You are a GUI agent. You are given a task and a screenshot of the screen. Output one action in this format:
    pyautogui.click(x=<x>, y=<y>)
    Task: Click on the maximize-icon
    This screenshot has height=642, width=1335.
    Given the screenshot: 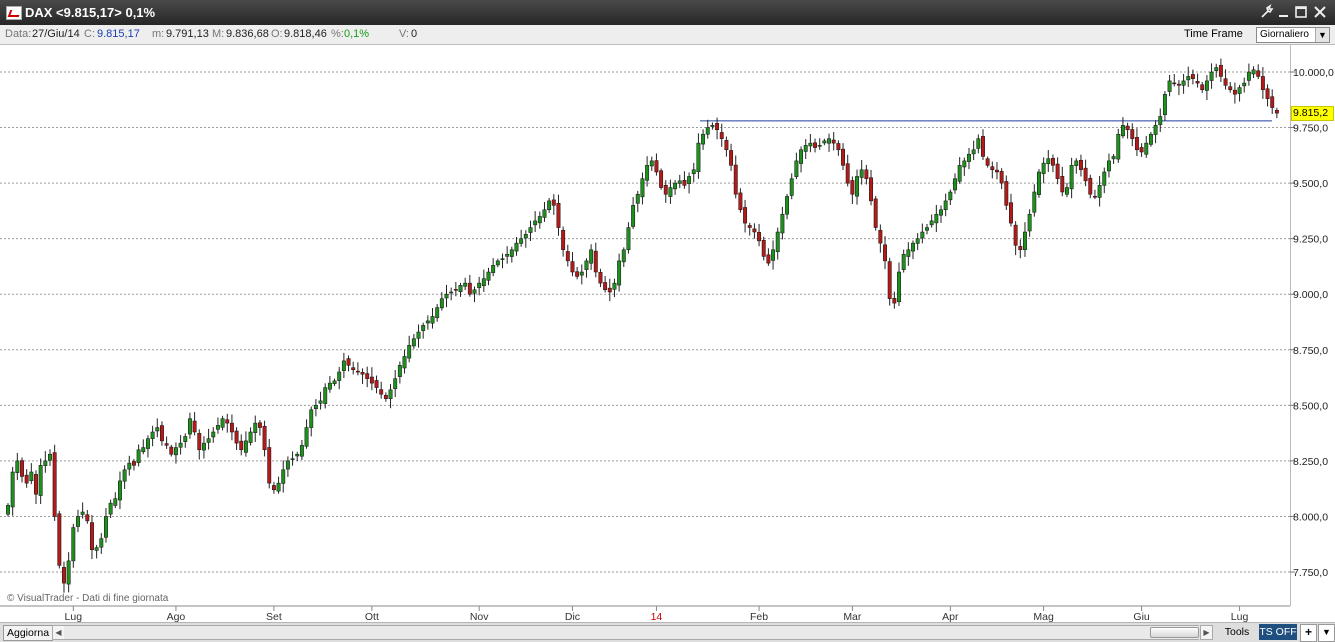 What is the action you would take?
    pyautogui.click(x=1301, y=12)
    